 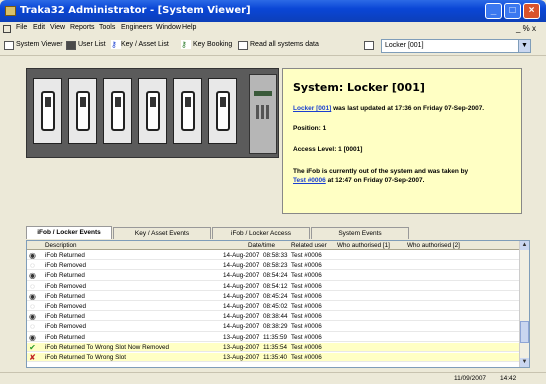 I want to click on check-icon: ✔, so click(x=32, y=347).